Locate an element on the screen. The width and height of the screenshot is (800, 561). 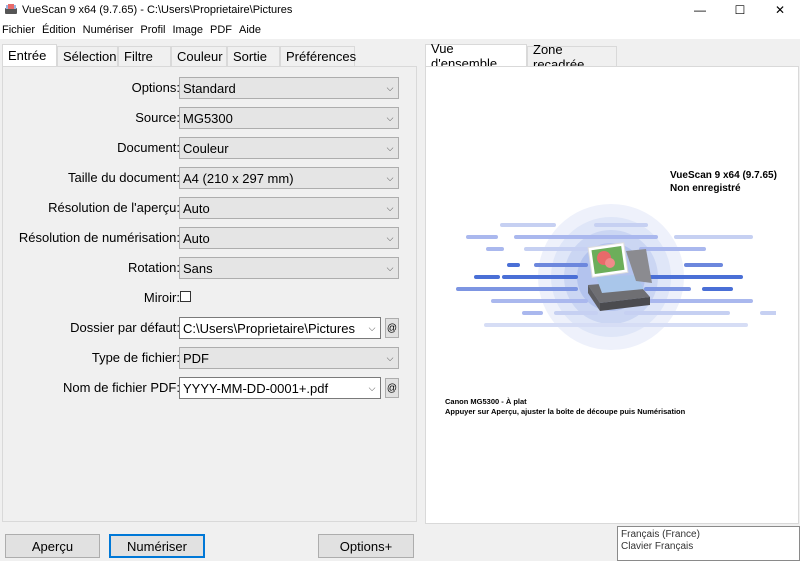
brand-title: VueScan 9 x64 (9.7.65) is located at coordinates (723, 175).